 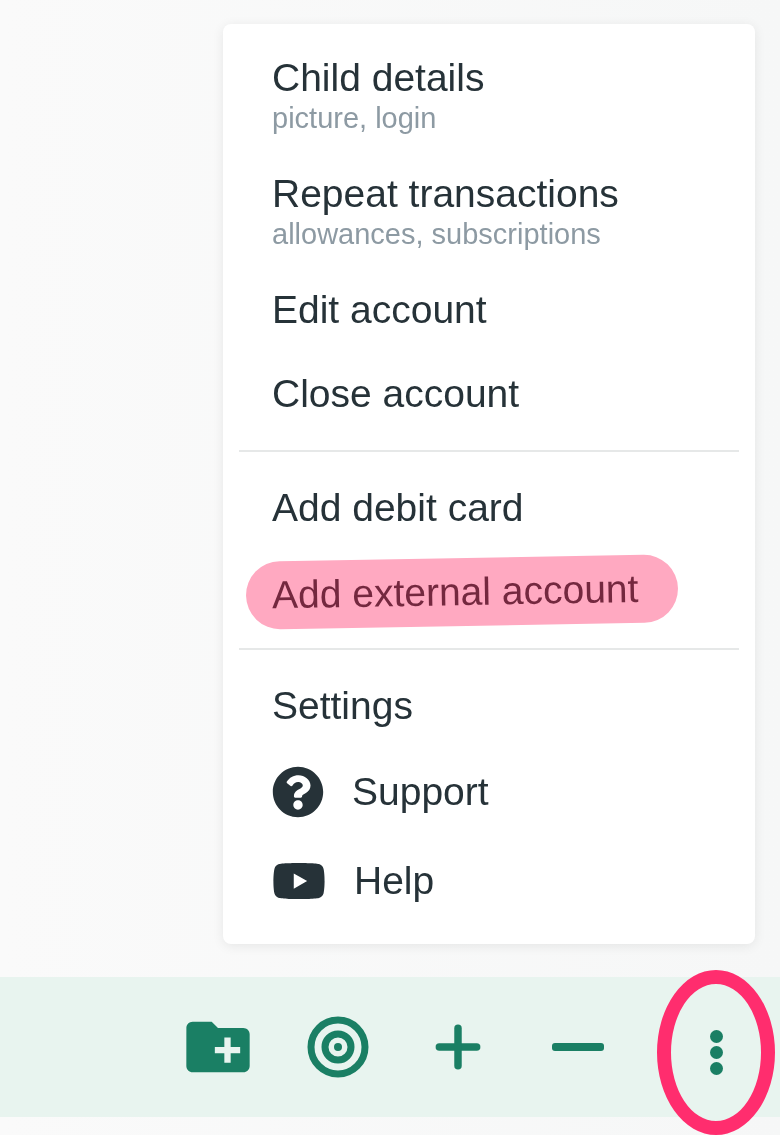 I want to click on menu-item-subtitle: allowances, subscriptions, so click(x=437, y=234).